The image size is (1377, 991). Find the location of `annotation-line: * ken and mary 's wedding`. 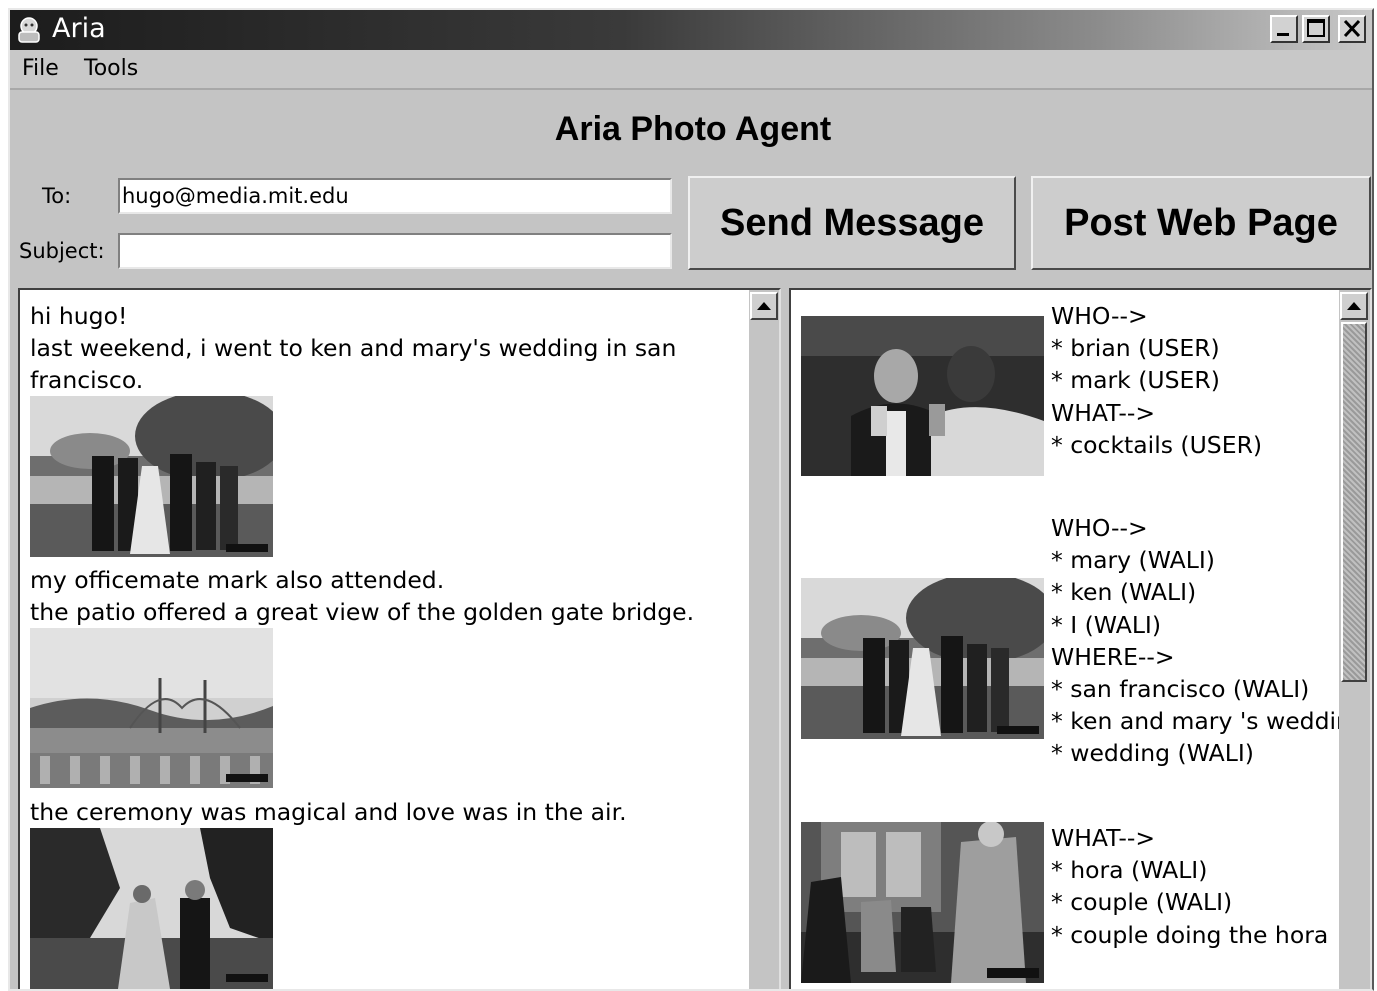

annotation-line: * ken and mary 's wedding is located at coordinates (1208, 721).